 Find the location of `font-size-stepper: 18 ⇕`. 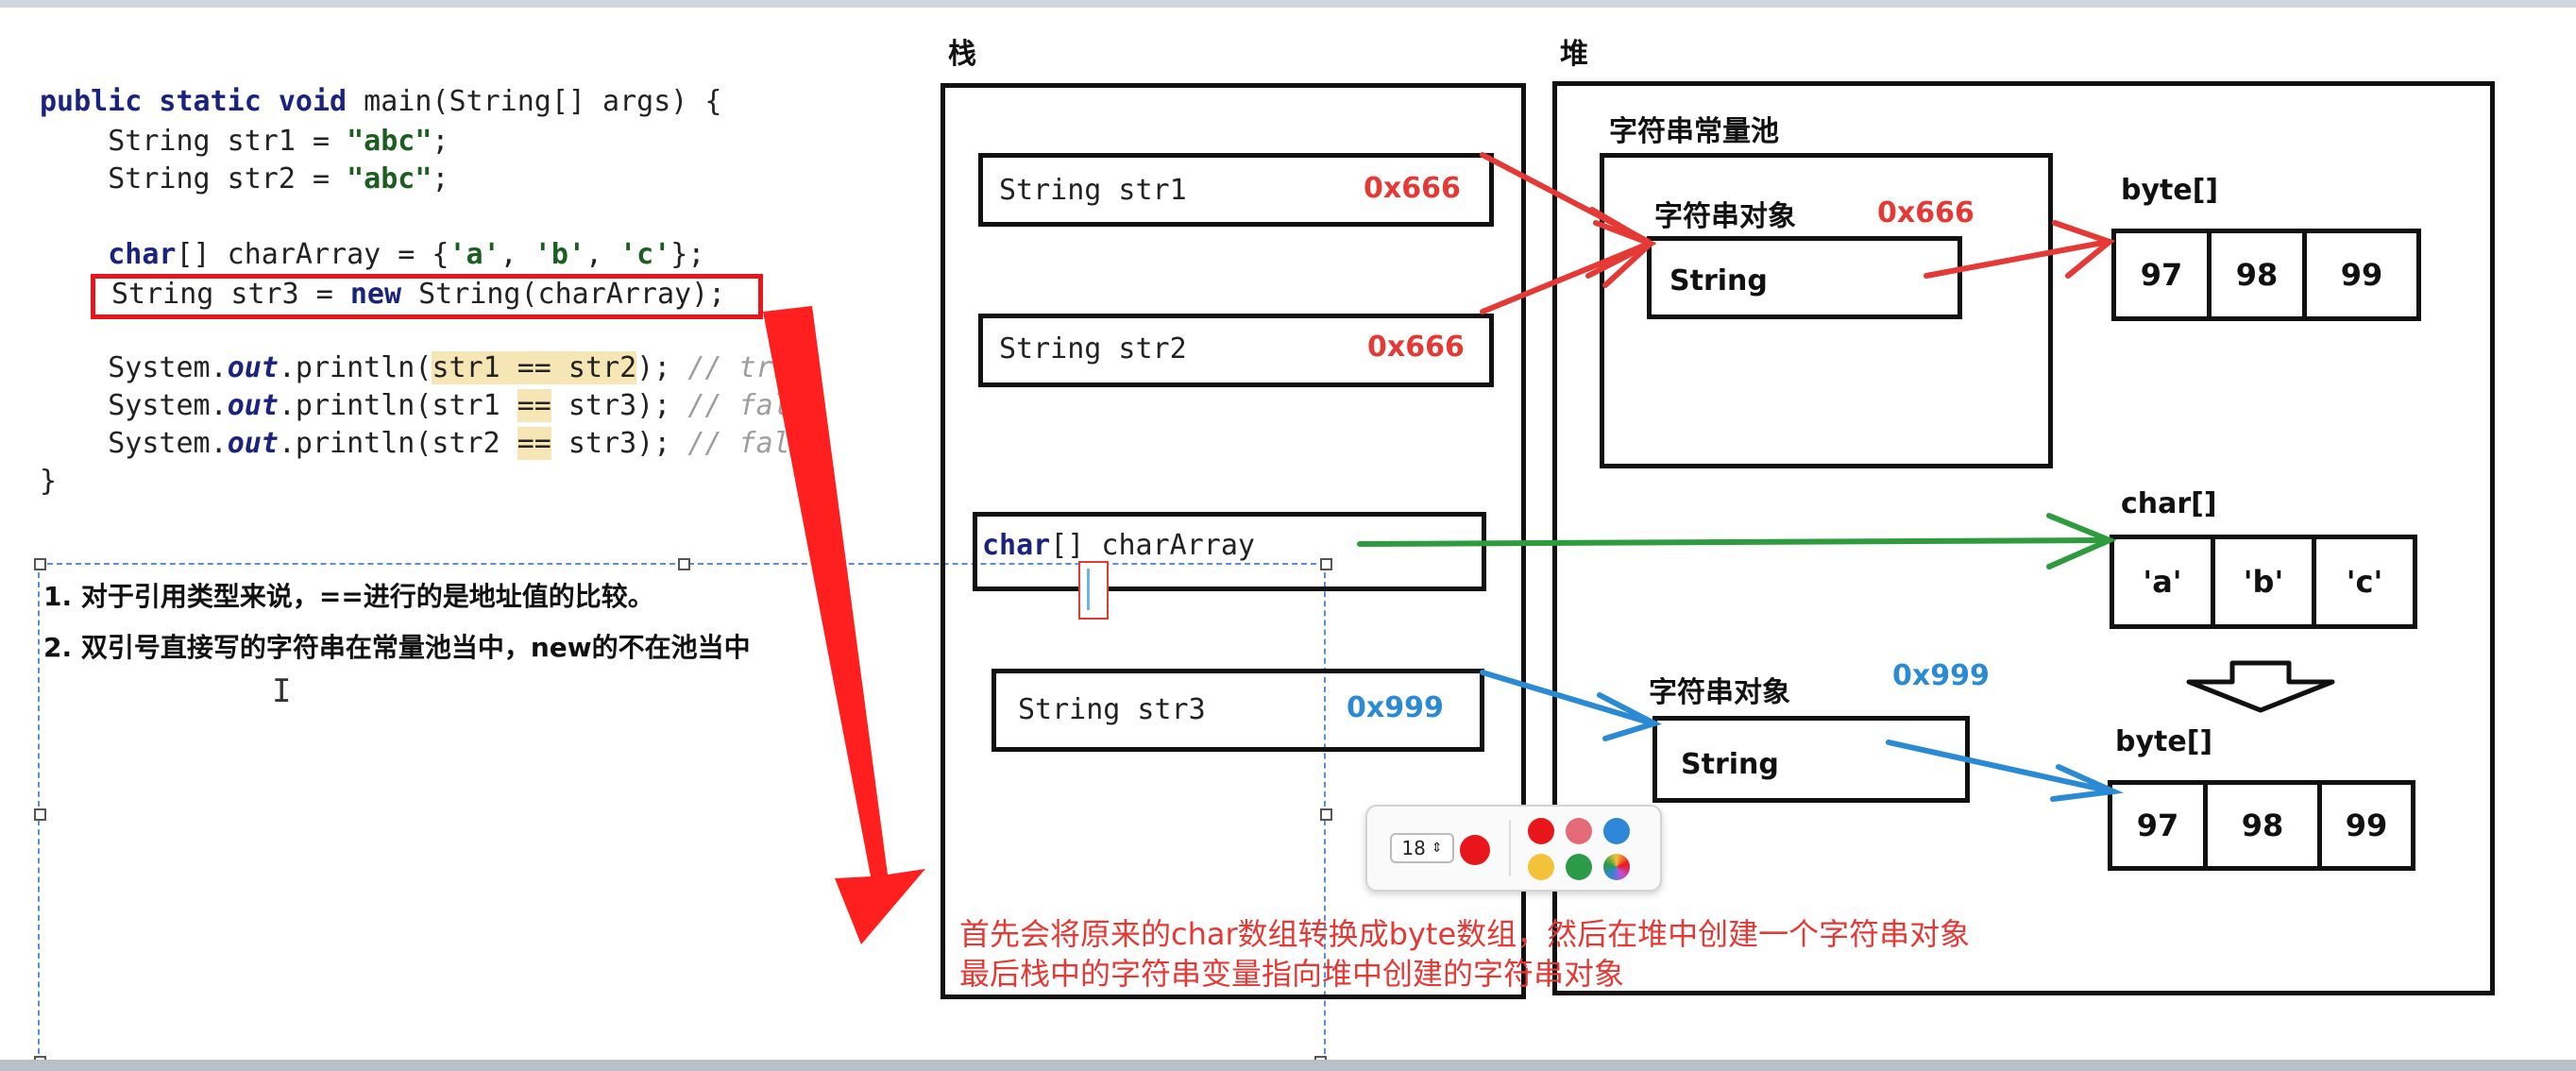

font-size-stepper: 18 ⇕ is located at coordinates (1422, 848).